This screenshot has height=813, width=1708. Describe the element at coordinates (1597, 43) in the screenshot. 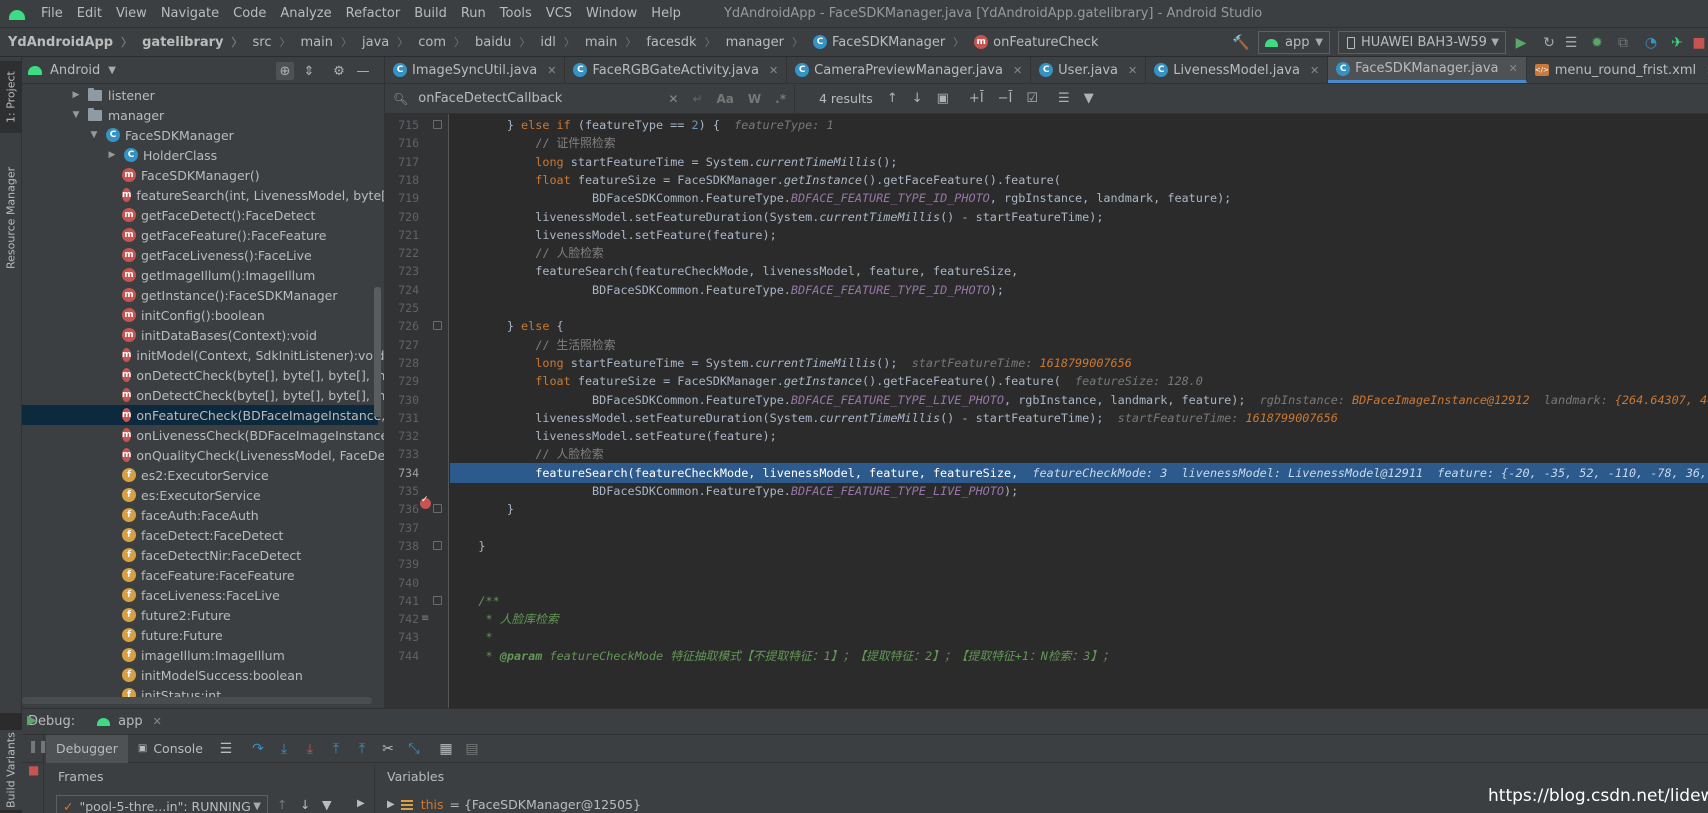

I see `debug-icon: ✹` at that location.